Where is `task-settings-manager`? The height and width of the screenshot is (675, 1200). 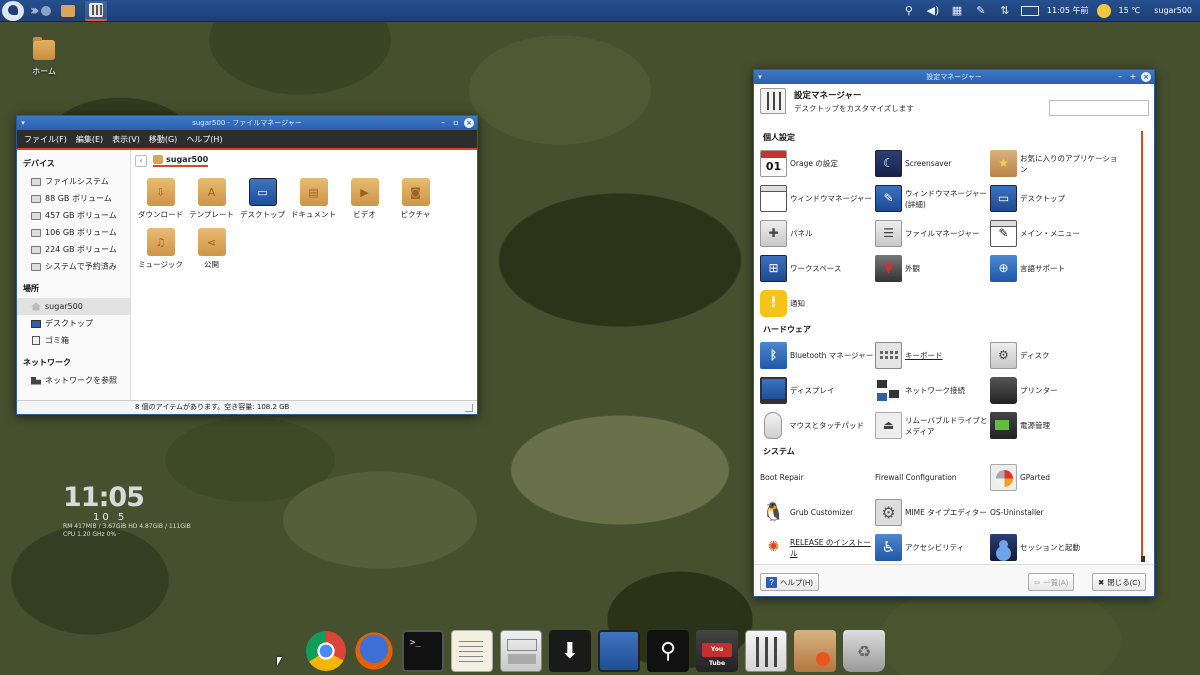 task-settings-manager is located at coordinates (96, 10).